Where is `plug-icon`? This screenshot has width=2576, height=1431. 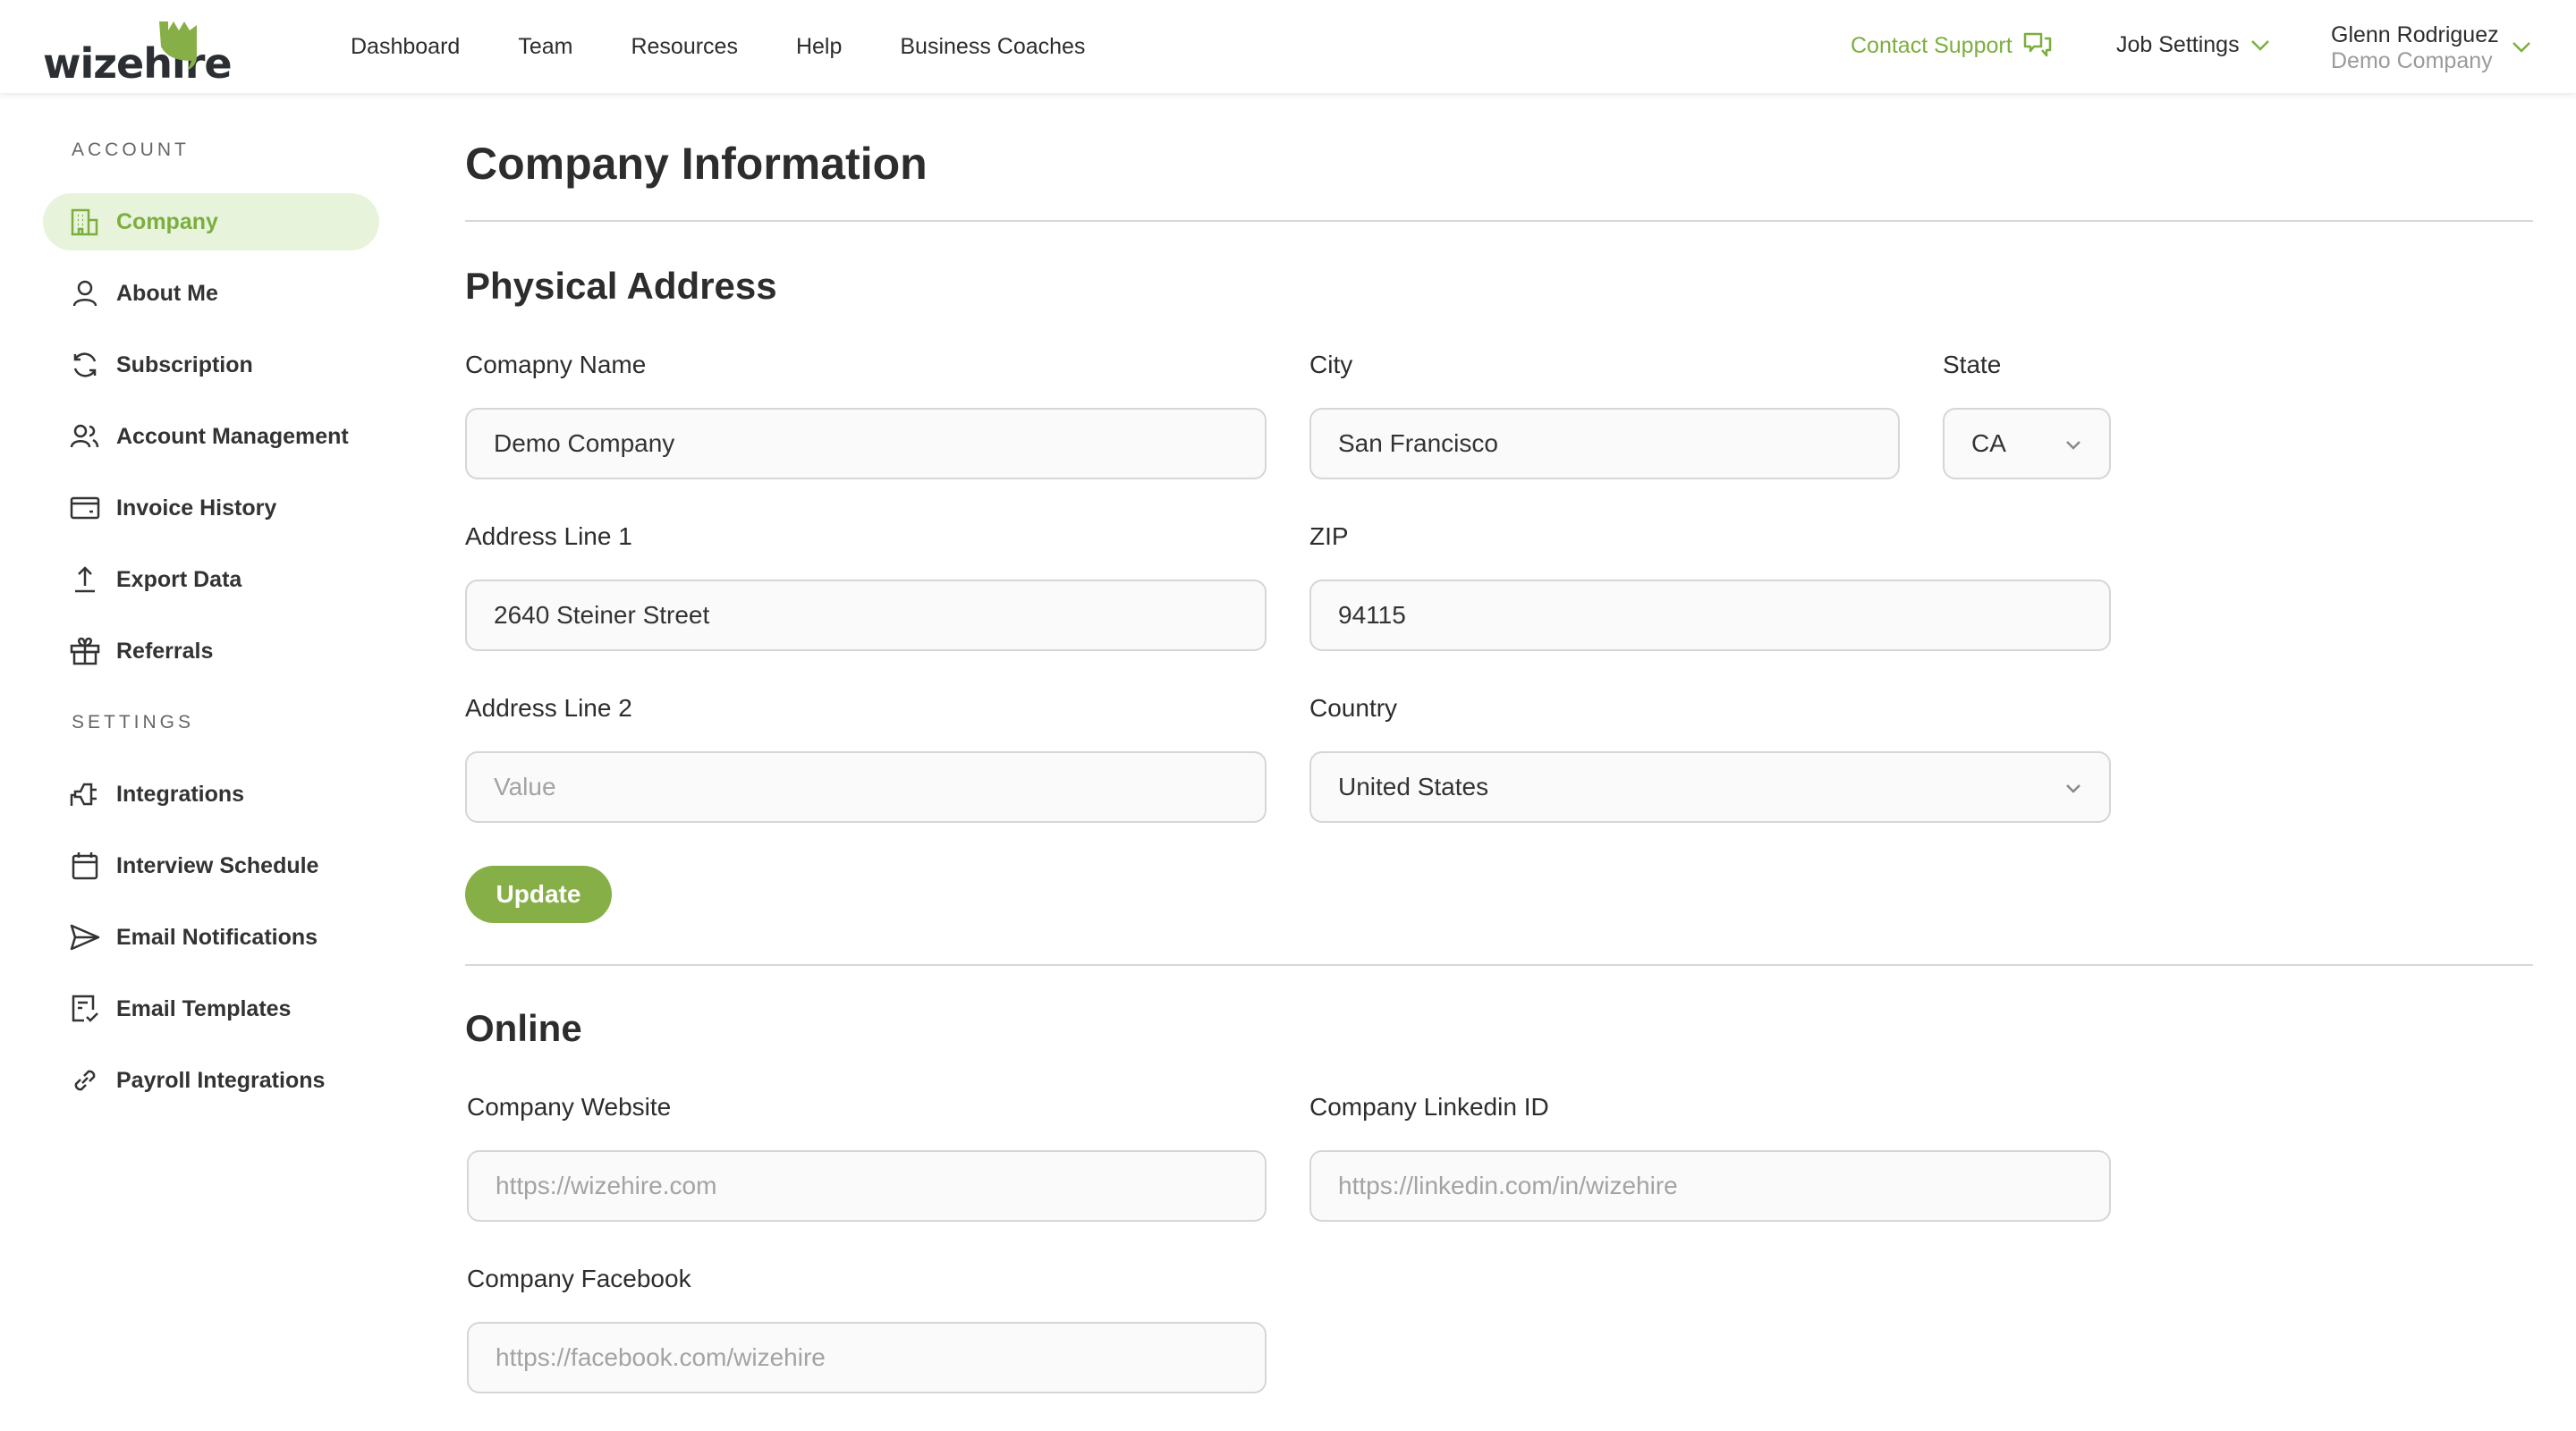 plug-icon is located at coordinates (83, 795).